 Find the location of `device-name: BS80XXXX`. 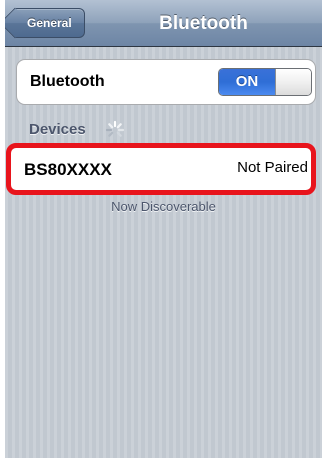

device-name: BS80XXXX is located at coordinates (68, 169).